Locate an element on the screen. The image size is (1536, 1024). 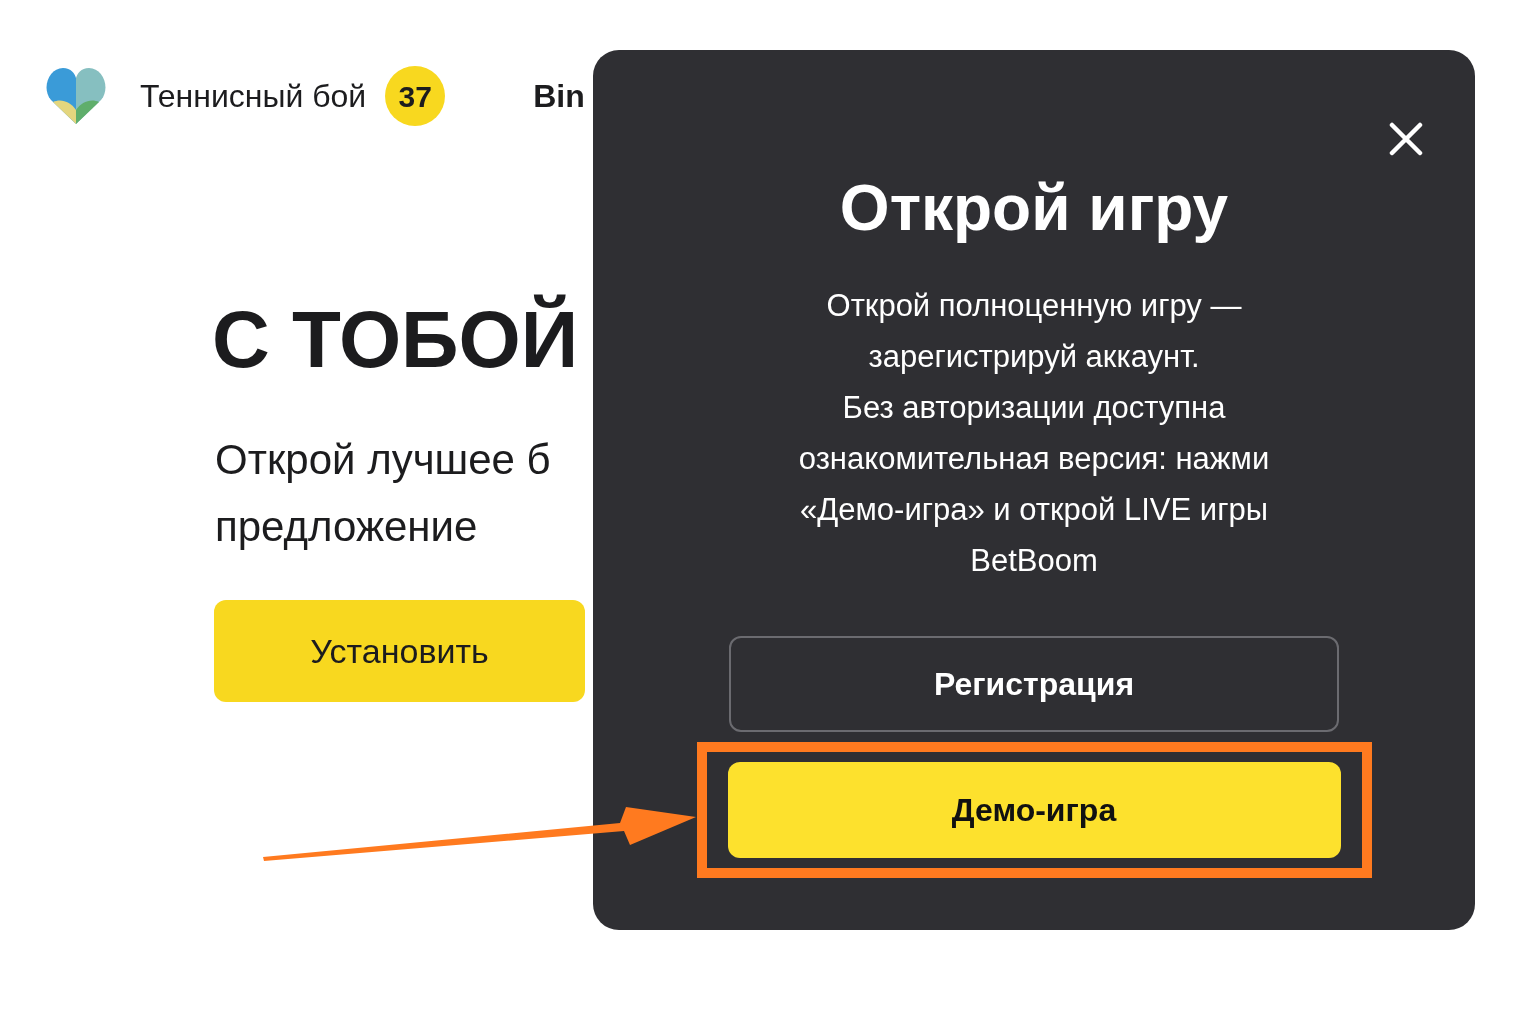
demo-button: Демо-игра is located at coordinates (1034, 810).